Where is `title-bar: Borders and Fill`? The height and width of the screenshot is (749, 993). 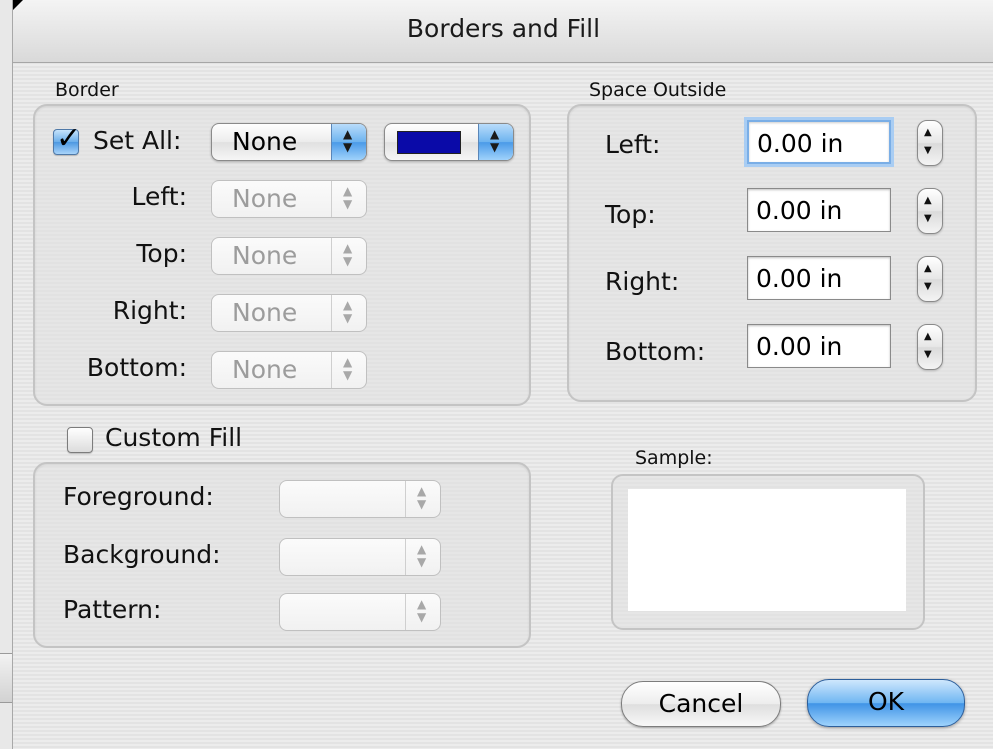 title-bar: Borders and Fill is located at coordinates (503, 31).